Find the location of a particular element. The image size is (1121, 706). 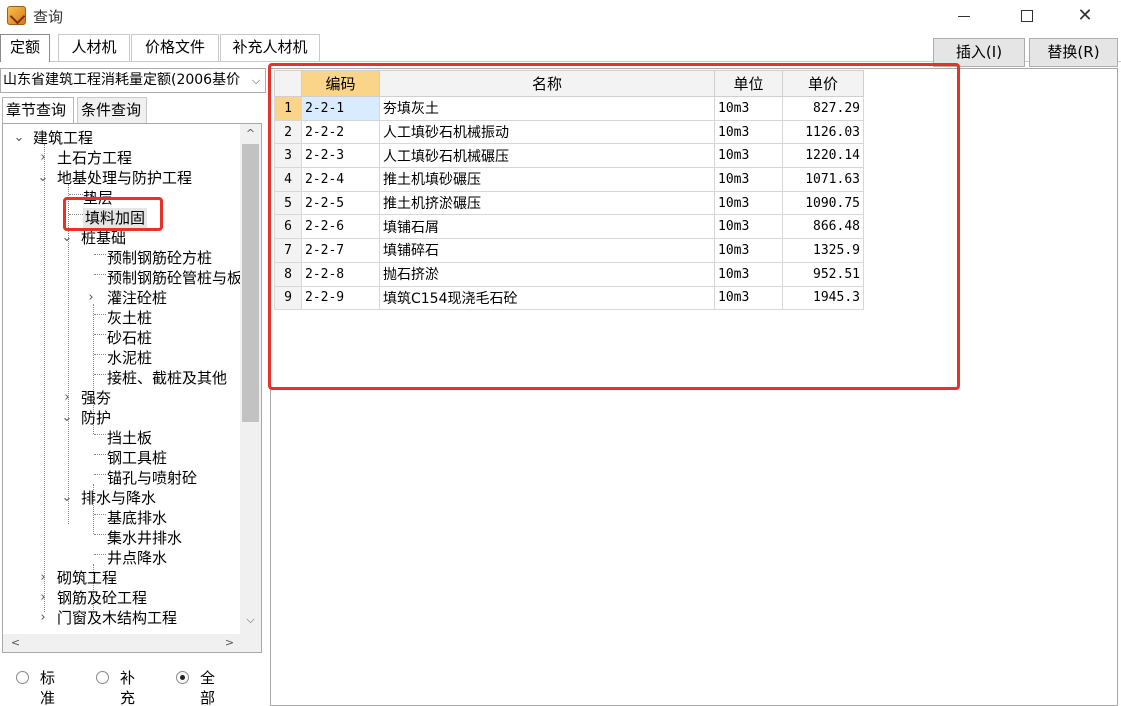

quota-library-select: 山东省建筑工程消耗量定额(2006基价 ⌵ is located at coordinates (133, 80).